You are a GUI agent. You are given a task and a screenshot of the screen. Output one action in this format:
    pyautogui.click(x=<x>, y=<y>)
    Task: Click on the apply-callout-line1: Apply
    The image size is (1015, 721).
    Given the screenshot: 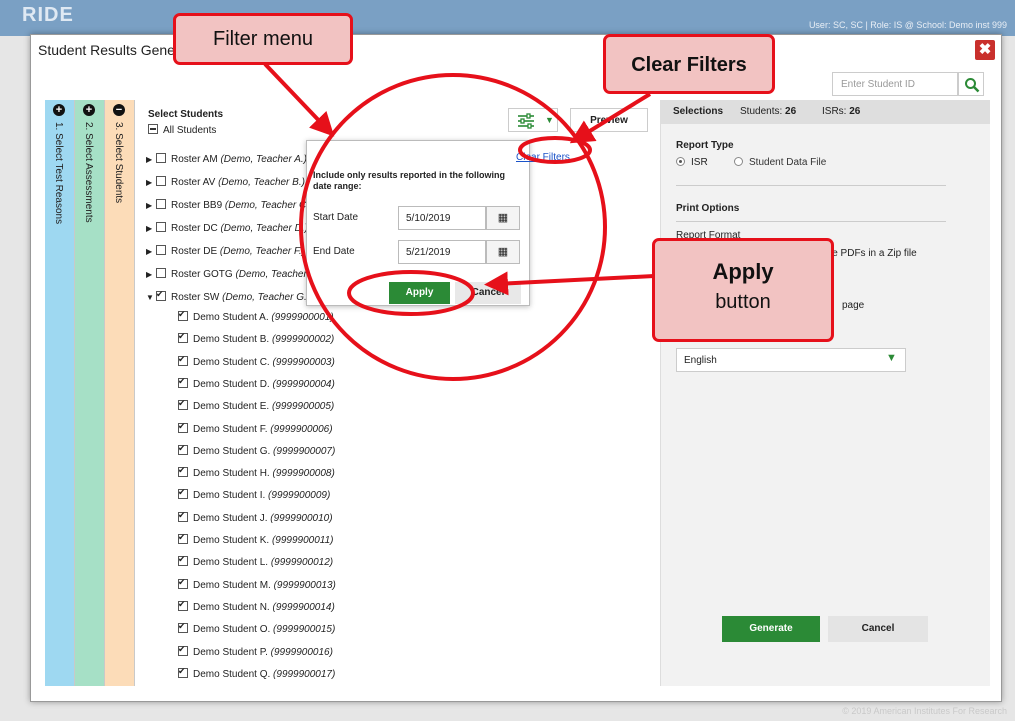 What is the action you would take?
    pyautogui.click(x=743, y=271)
    